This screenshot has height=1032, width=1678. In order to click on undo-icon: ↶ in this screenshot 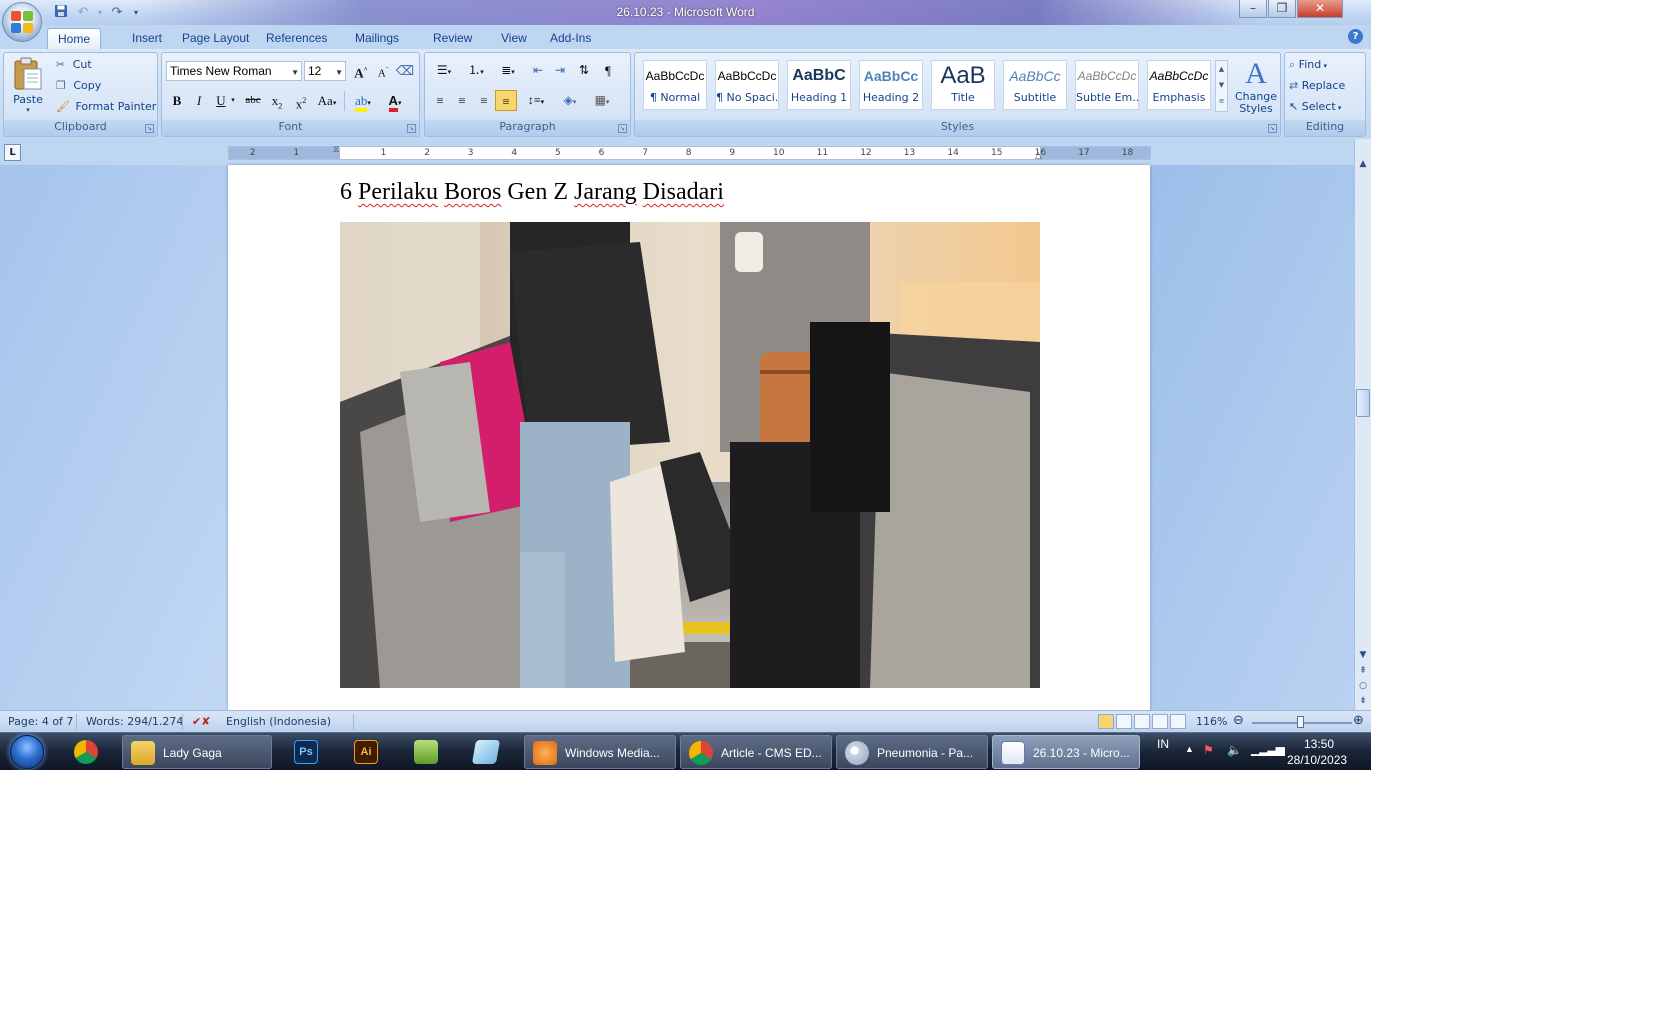, I will do `click(83, 13)`.